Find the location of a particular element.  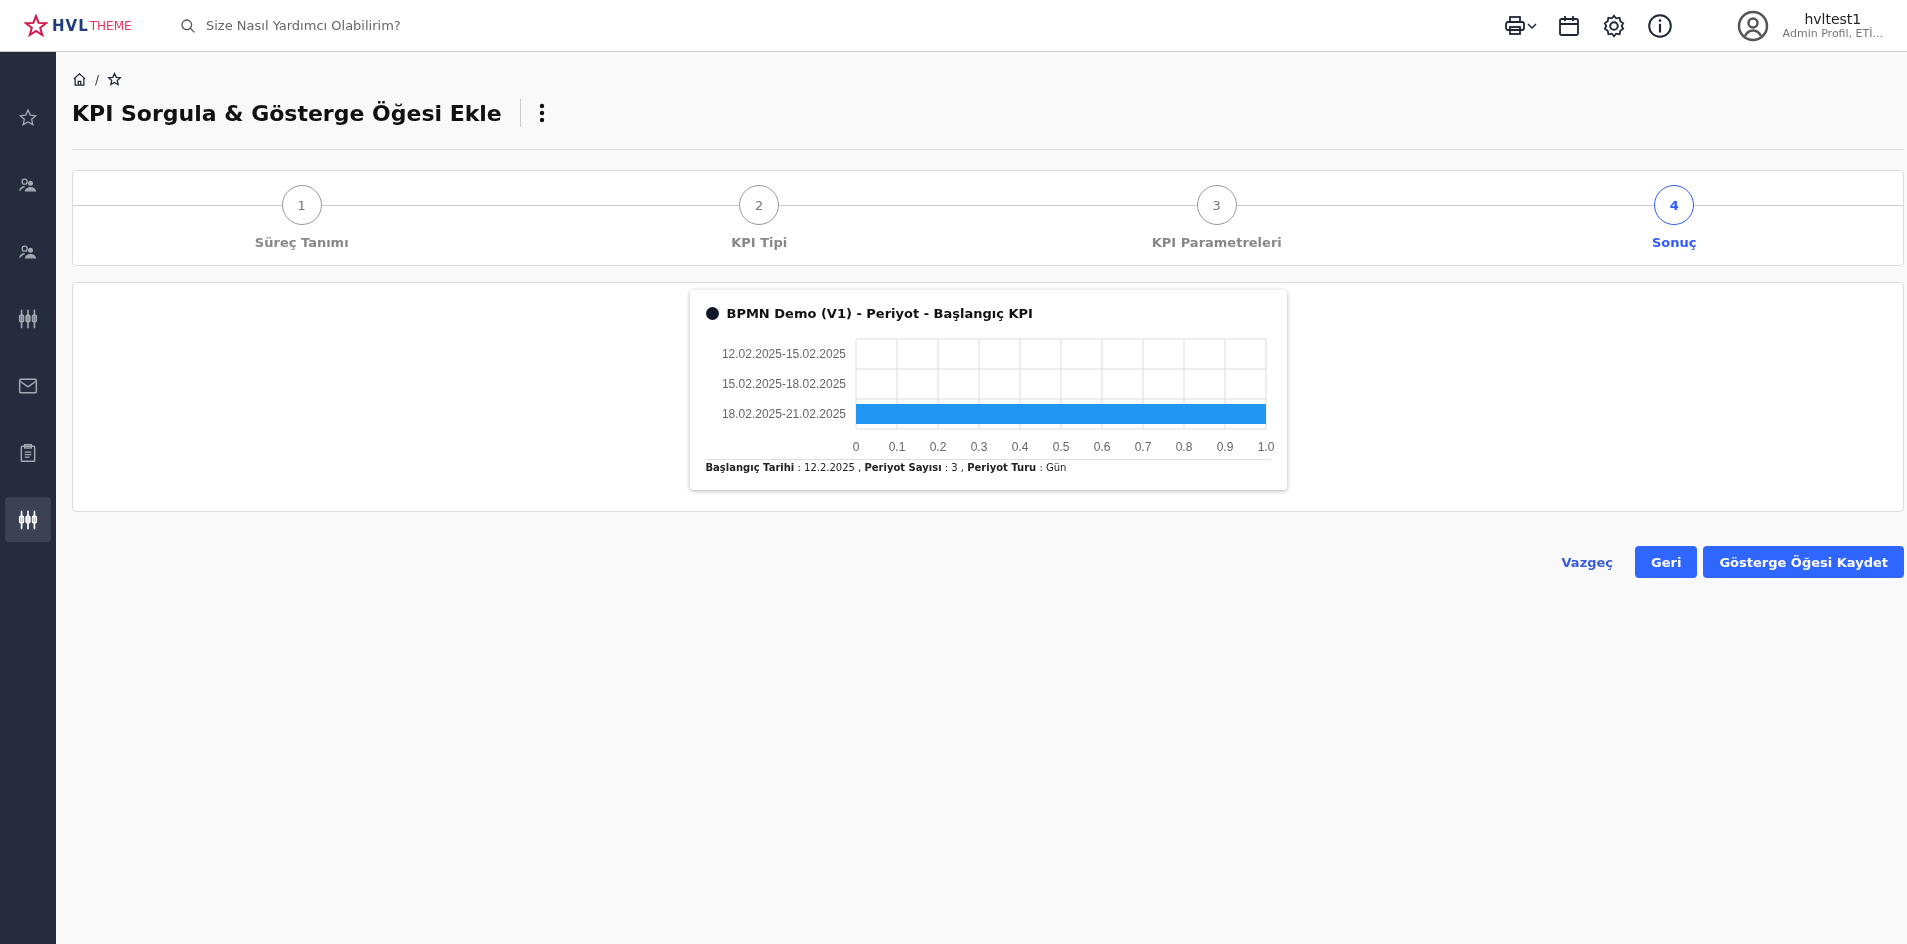

x-tick-label: 0.1 is located at coordinates (896, 447).